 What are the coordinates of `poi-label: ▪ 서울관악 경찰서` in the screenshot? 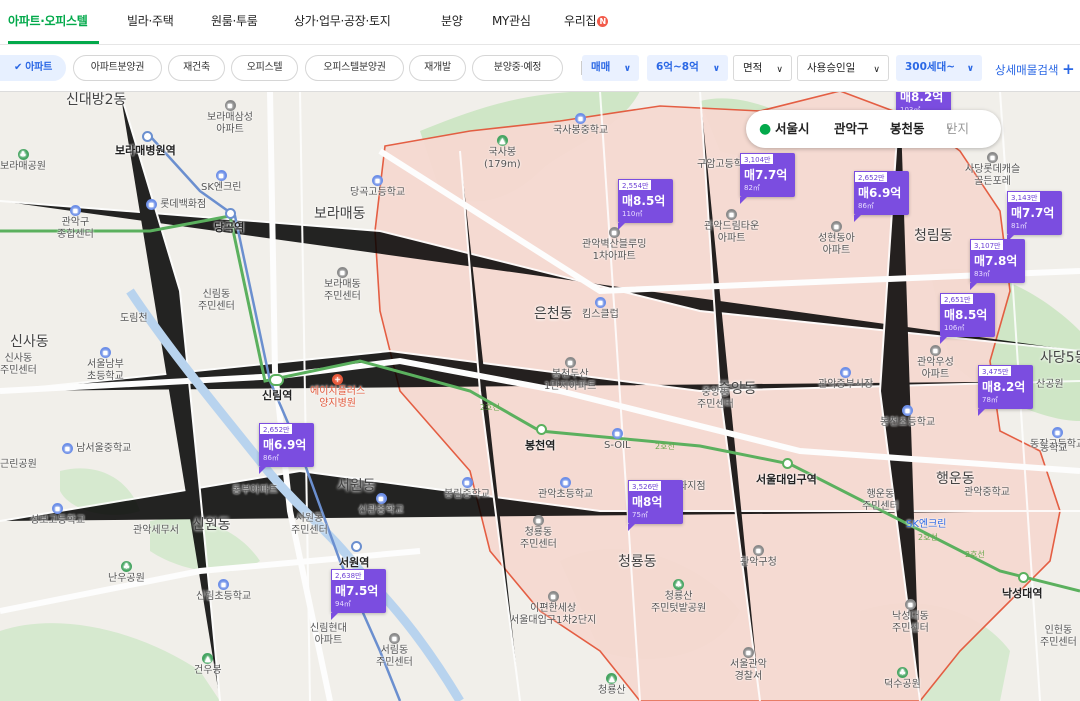 It's located at (748, 665).